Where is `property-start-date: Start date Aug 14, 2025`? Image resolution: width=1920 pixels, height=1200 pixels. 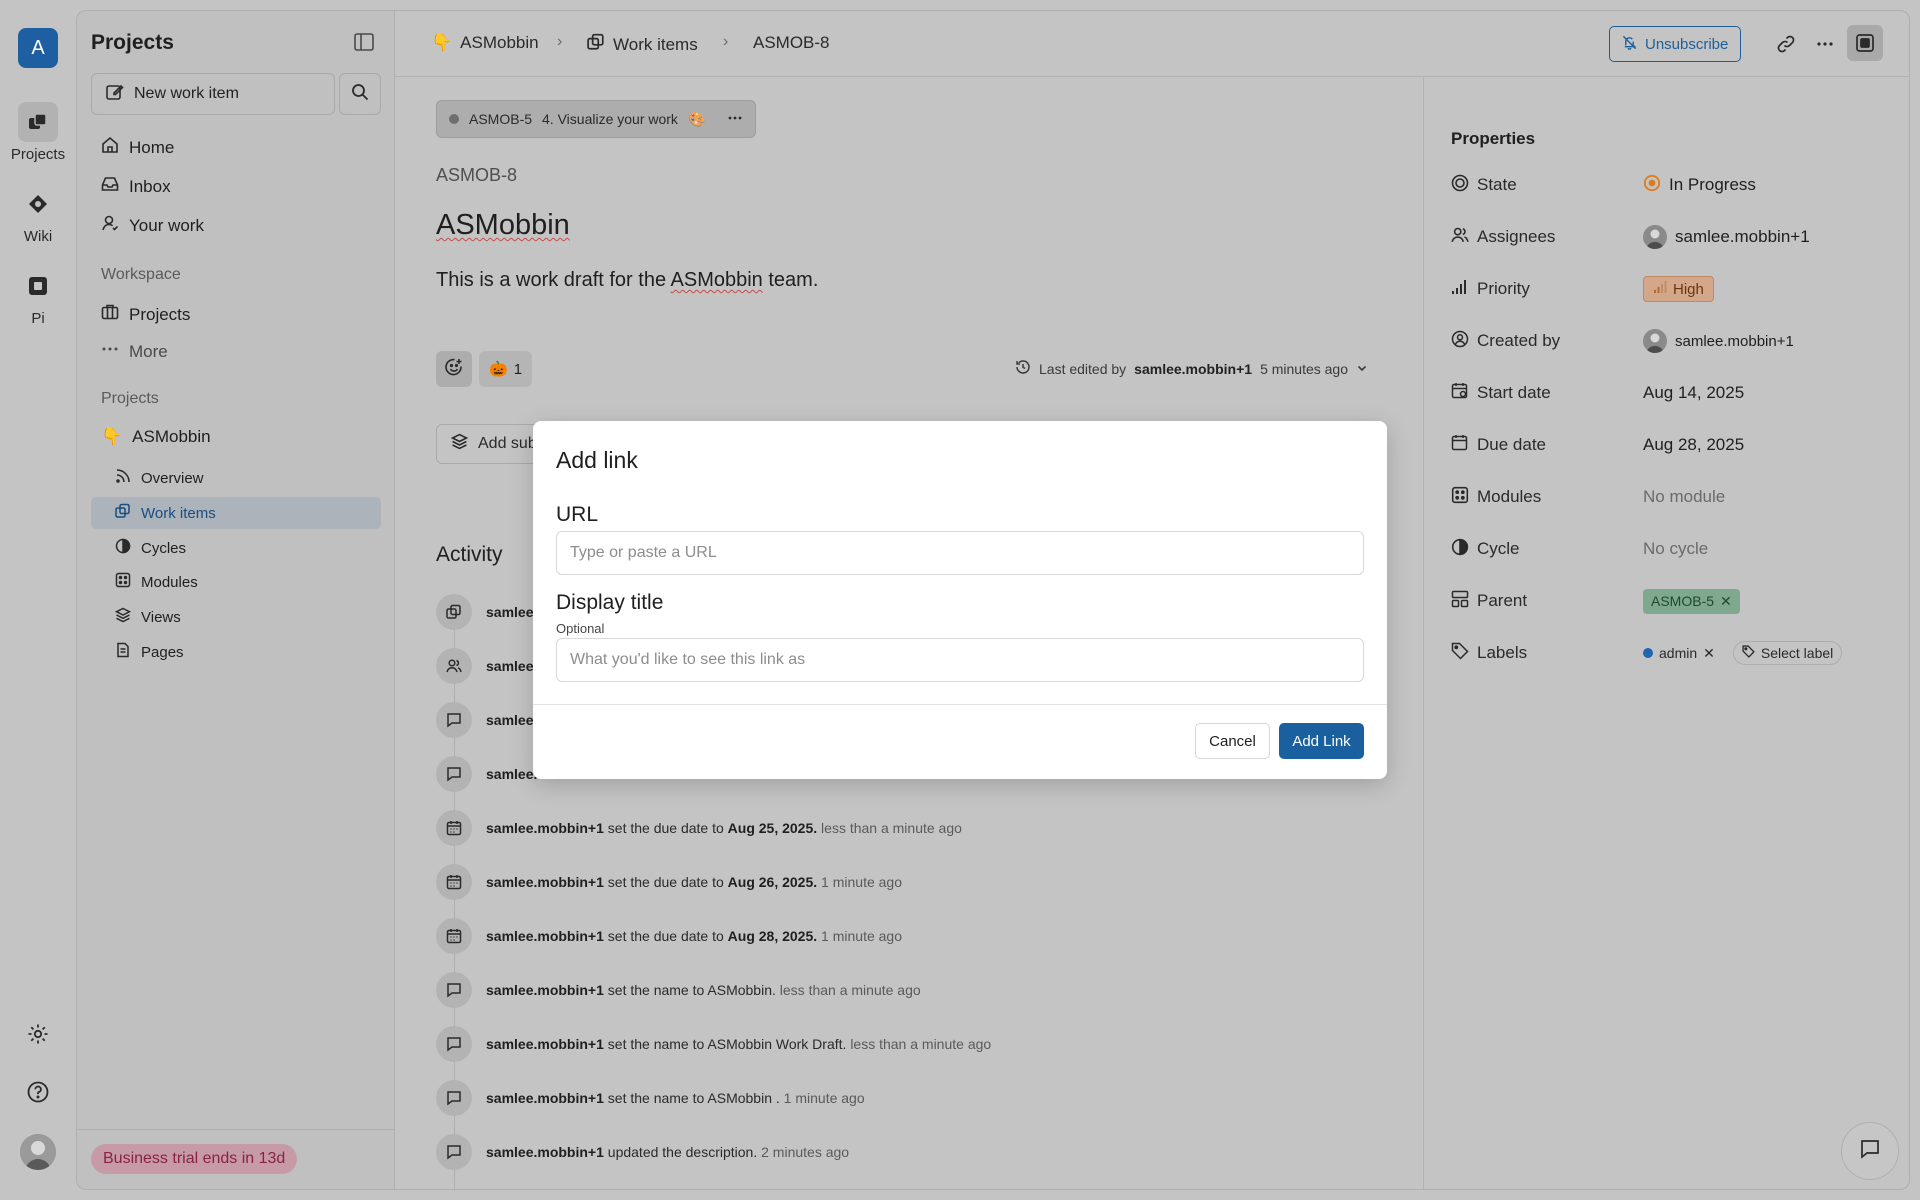 property-start-date: Start date Aug 14, 2025 is located at coordinates (1671, 393).